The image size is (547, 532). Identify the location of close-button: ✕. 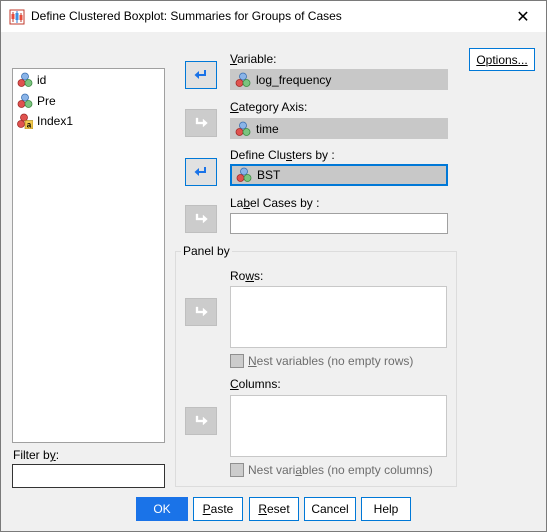
(523, 16).